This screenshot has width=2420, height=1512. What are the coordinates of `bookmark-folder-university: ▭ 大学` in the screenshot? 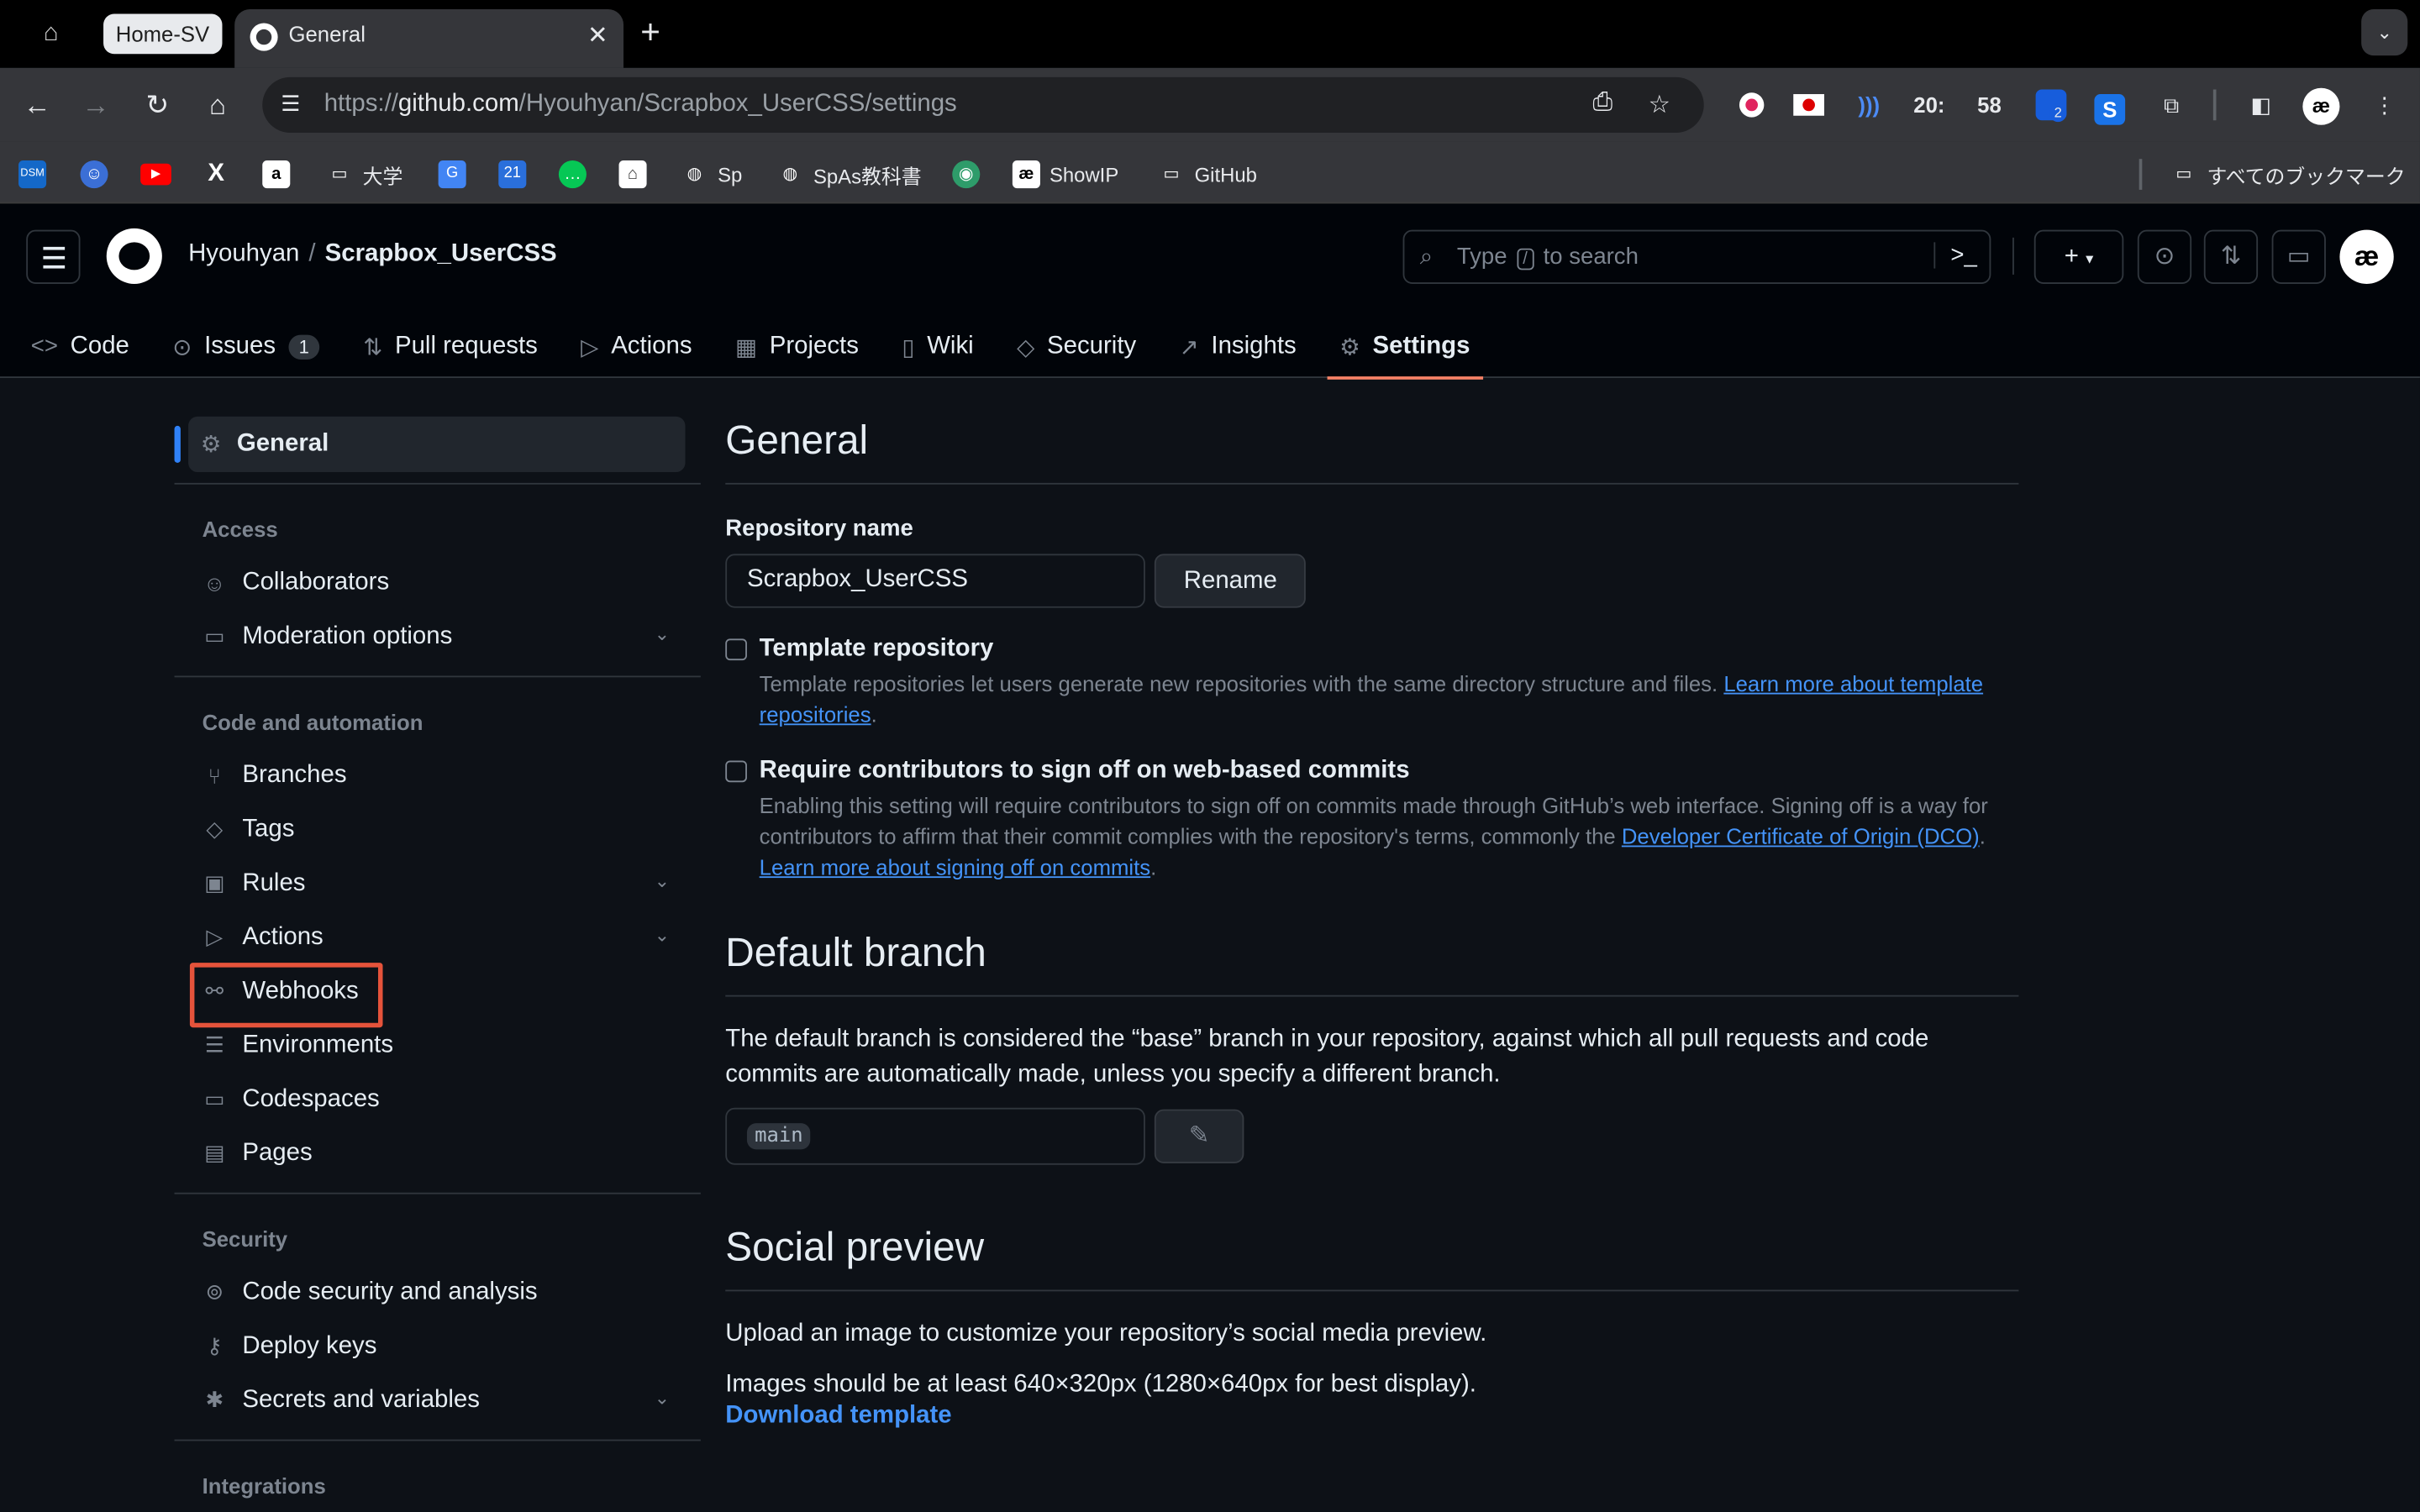 It's located at (364, 174).